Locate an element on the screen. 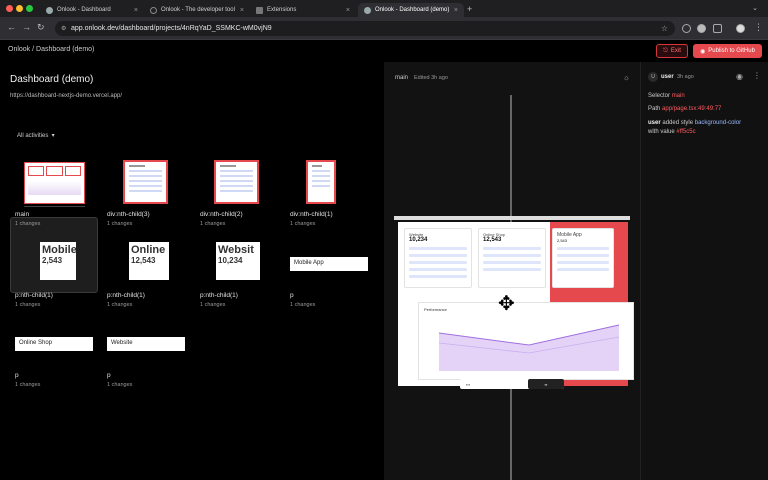  value-line: with value #ff5c5c is located at coordinates (672, 132).